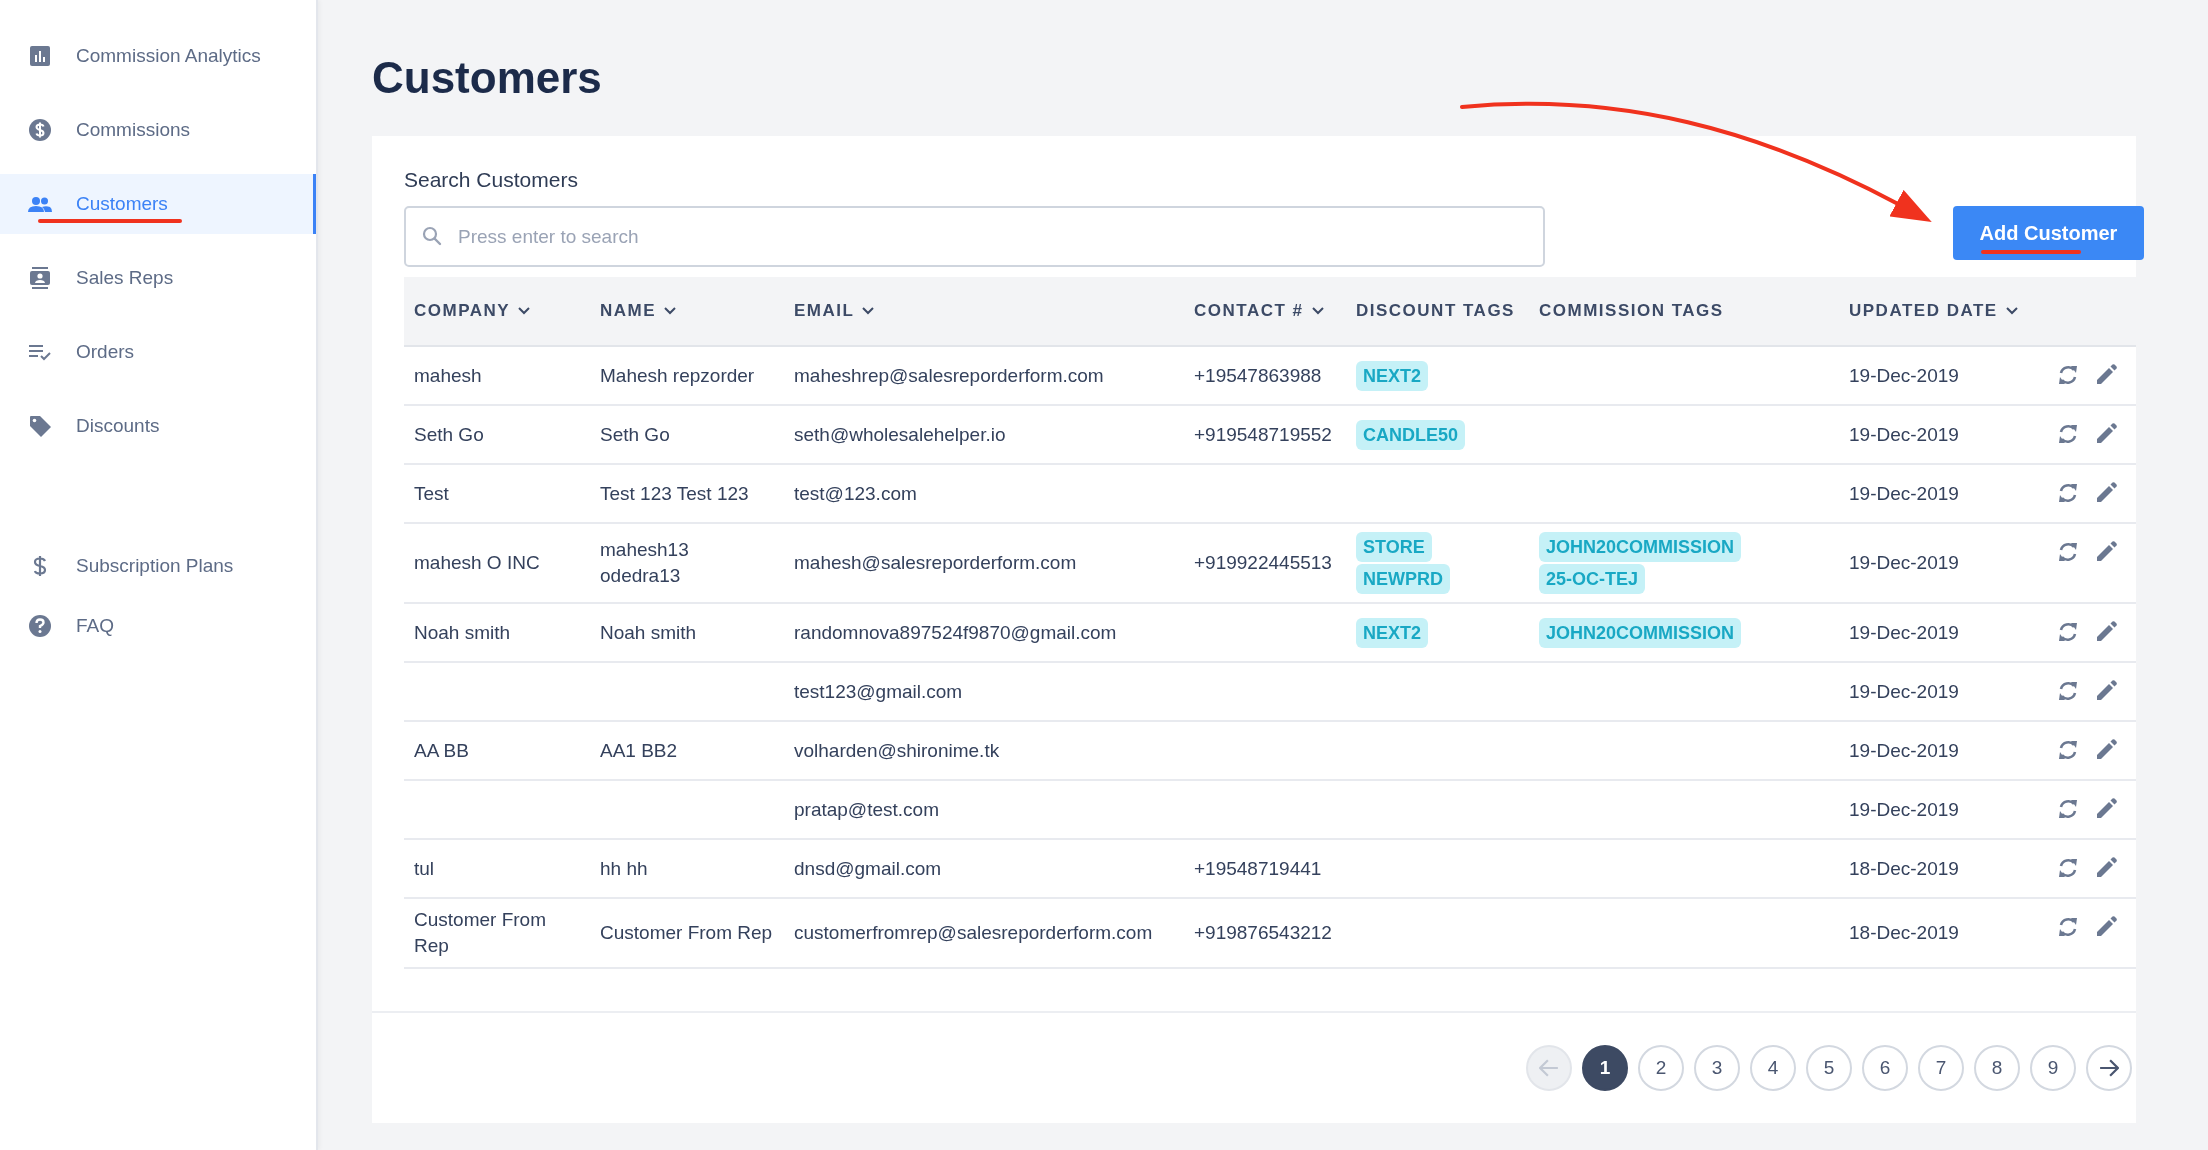  What do you see at coordinates (674, 493) in the screenshot?
I see `table-cell-text: Test 123 Test 123` at bounding box center [674, 493].